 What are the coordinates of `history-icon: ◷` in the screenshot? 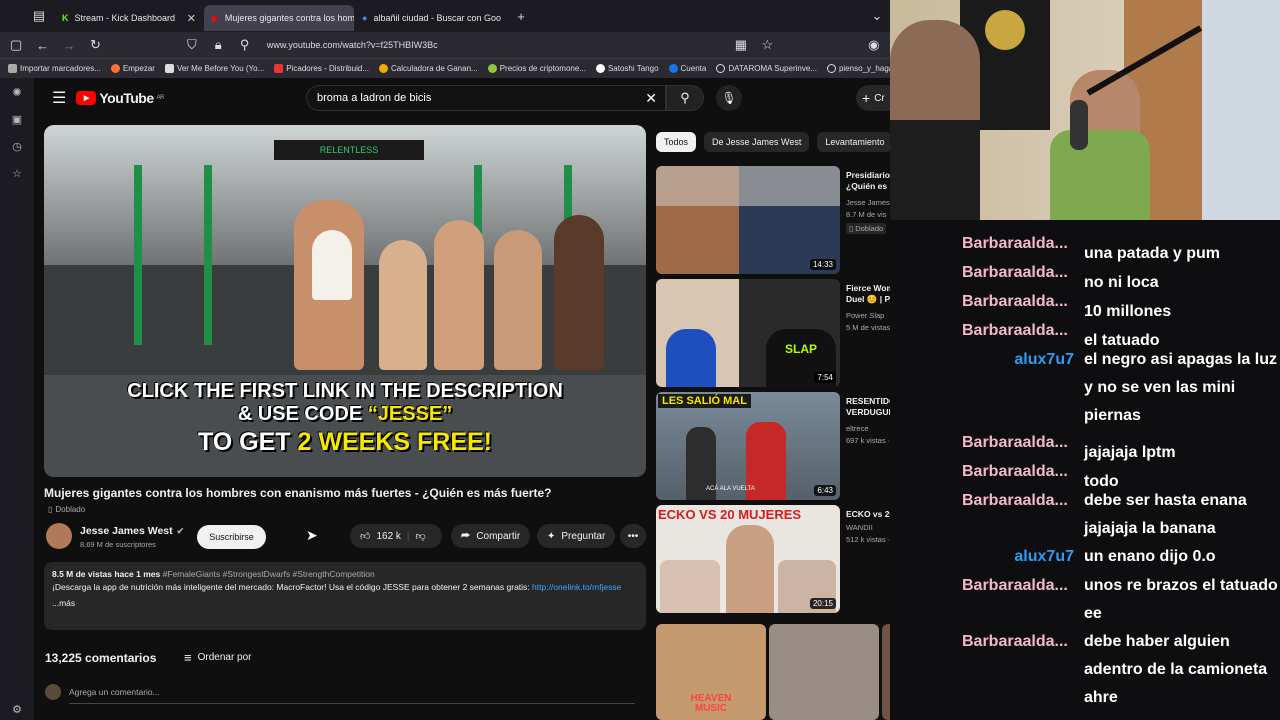 It's located at (17, 146).